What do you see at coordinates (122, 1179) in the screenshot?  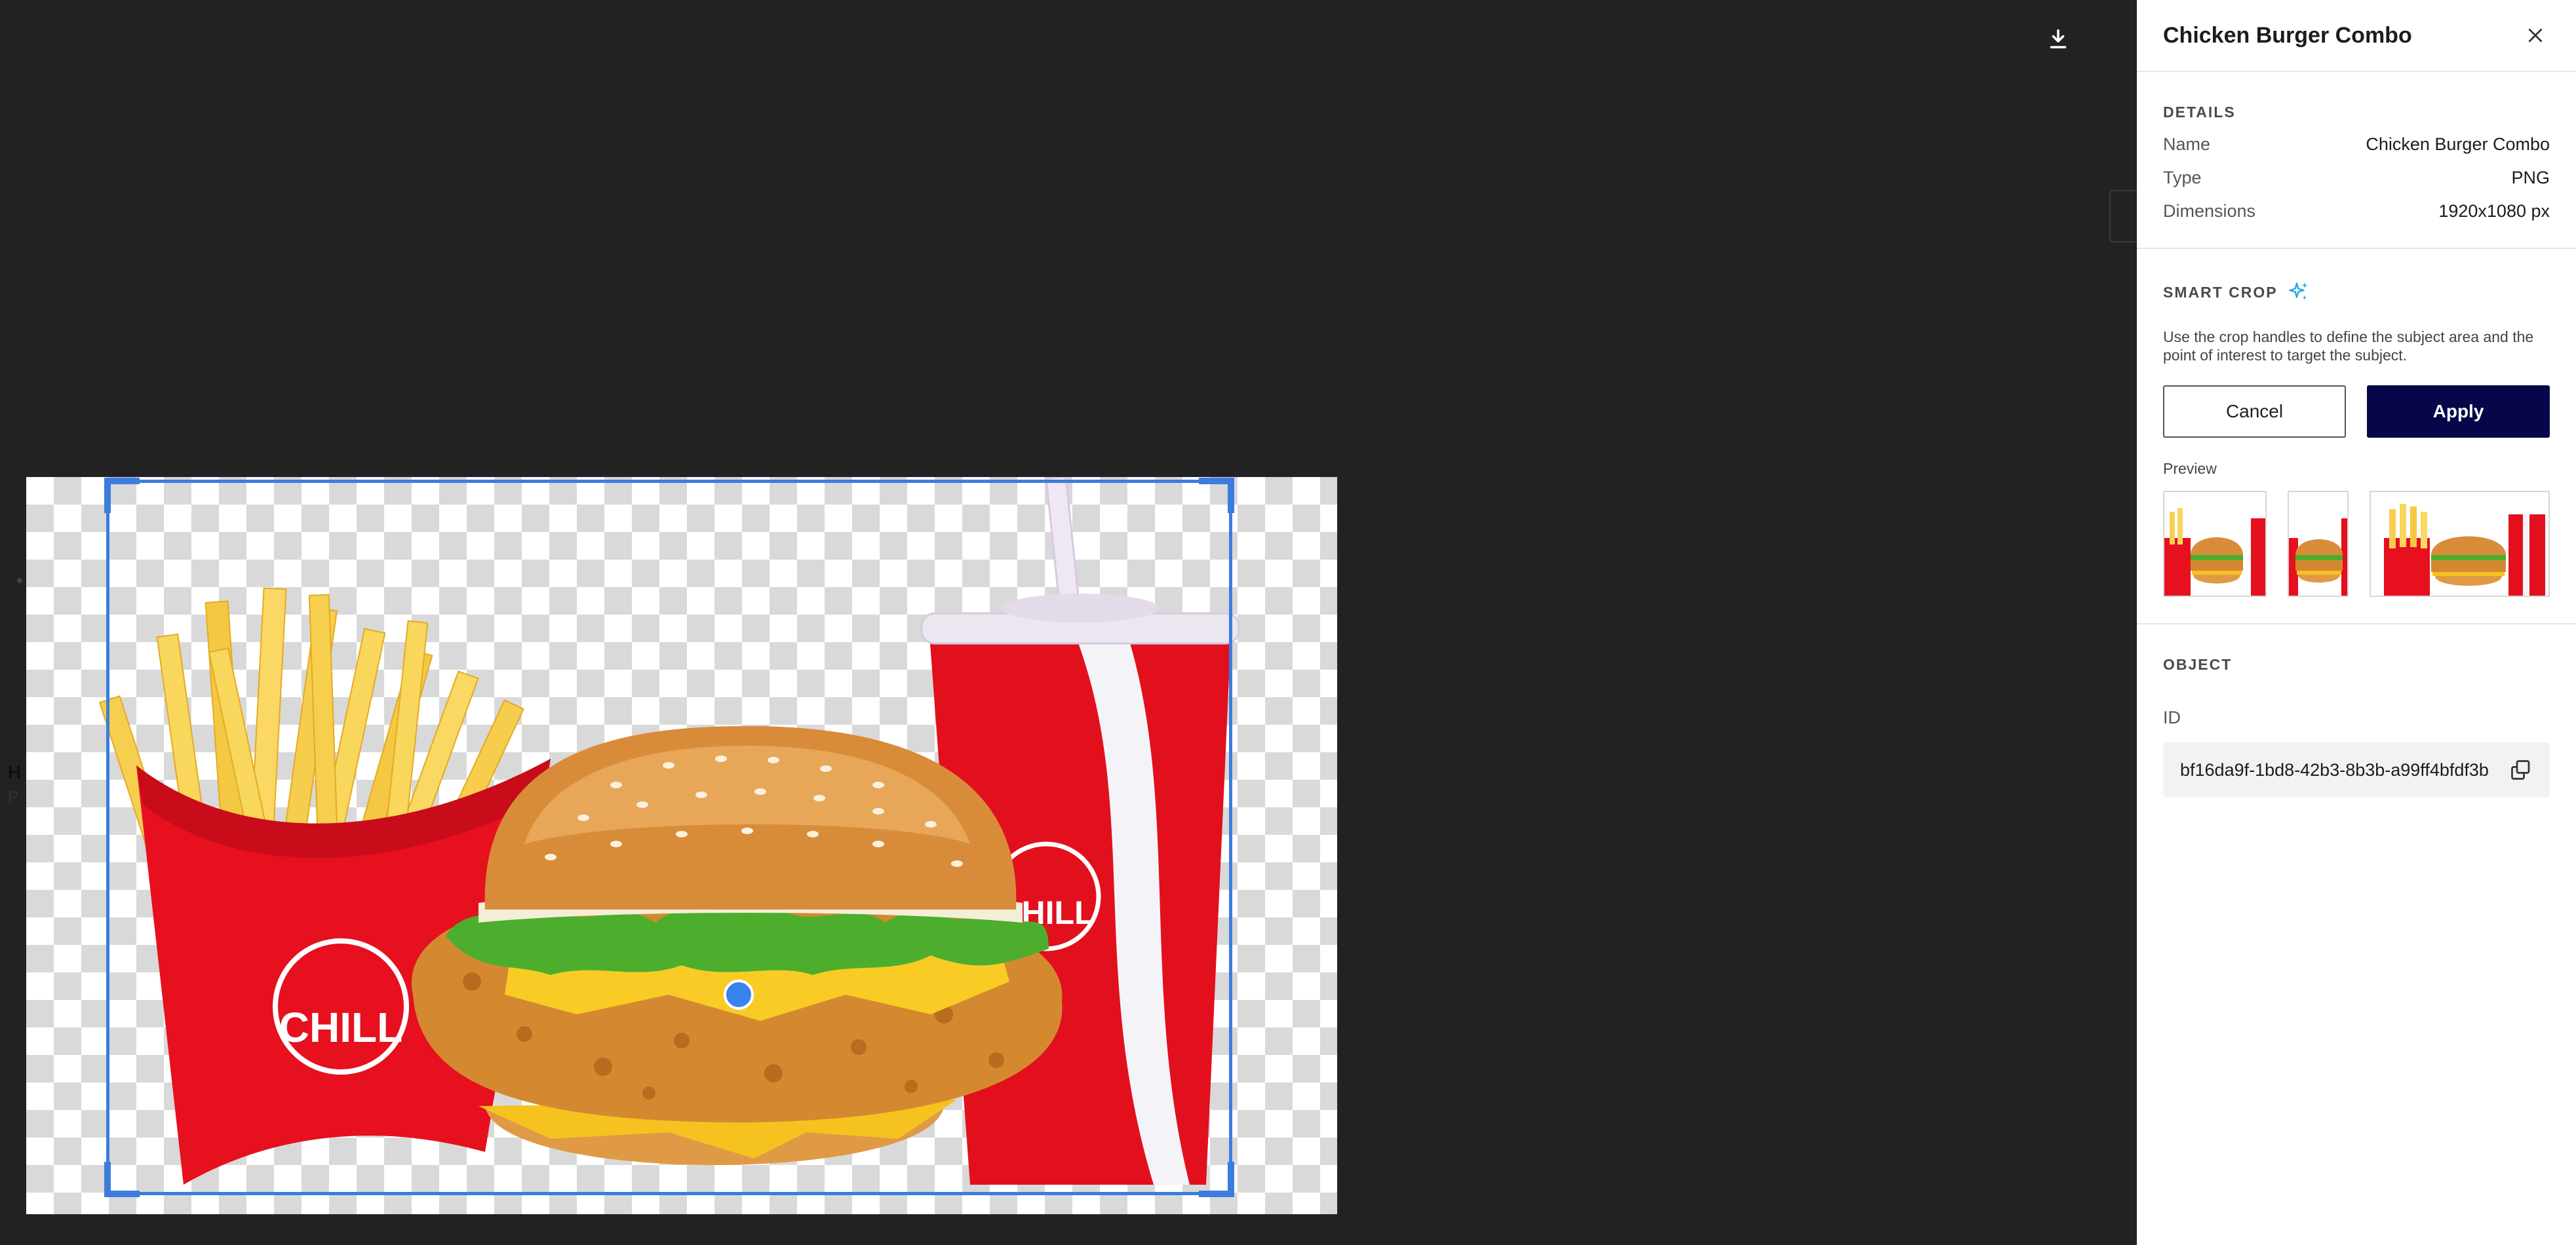 I see `crop-handle-bottom-left` at bounding box center [122, 1179].